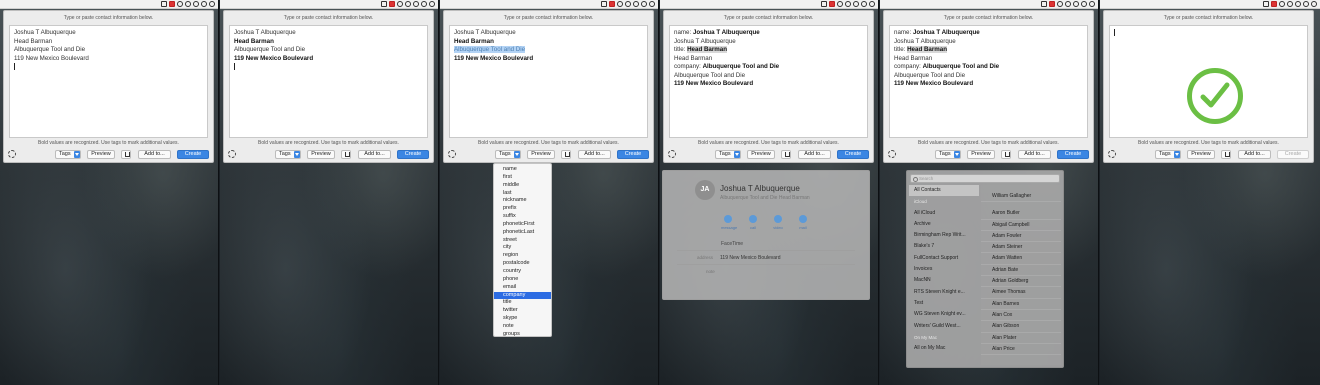  I want to click on group-item: MacNN, so click(944, 280).